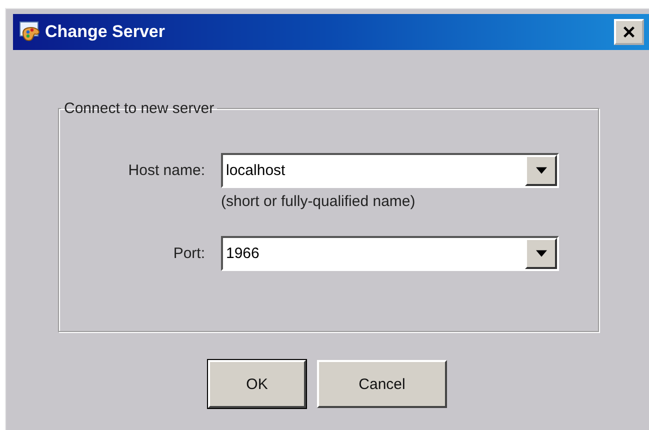 The width and height of the screenshot is (649, 430). What do you see at coordinates (390, 253) in the screenshot?
I see `combo-box: 1966` at bounding box center [390, 253].